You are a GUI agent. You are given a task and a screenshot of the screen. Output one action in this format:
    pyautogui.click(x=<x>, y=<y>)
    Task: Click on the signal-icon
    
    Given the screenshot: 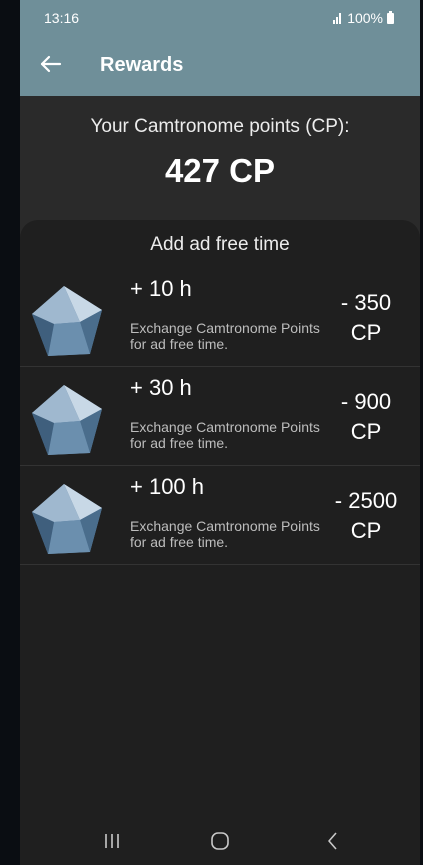 What is the action you would take?
    pyautogui.click(x=337, y=18)
    